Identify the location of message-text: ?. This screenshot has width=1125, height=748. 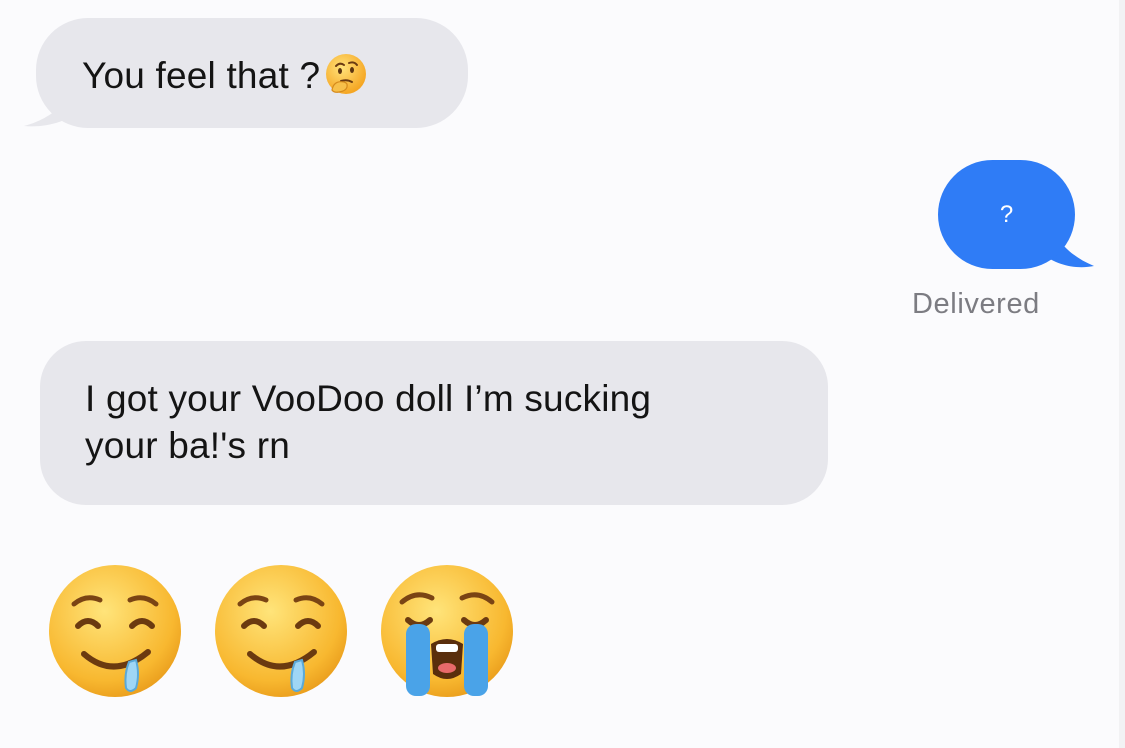
(1006, 214).